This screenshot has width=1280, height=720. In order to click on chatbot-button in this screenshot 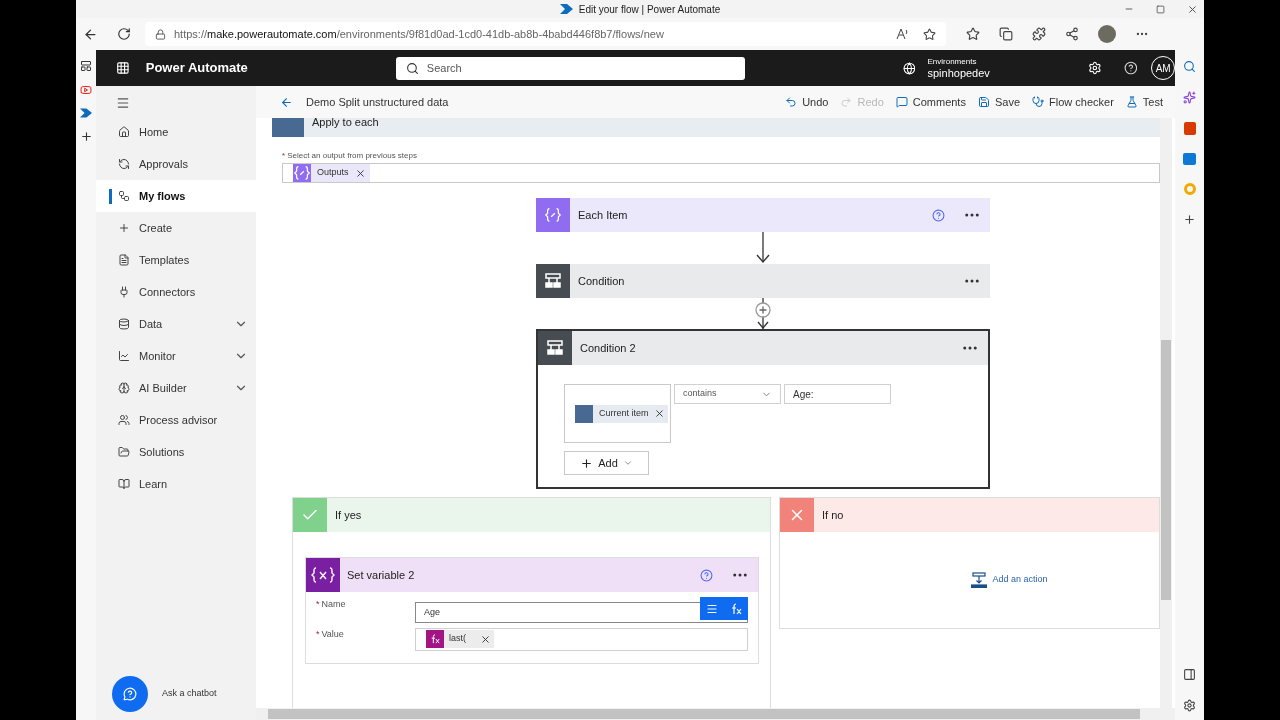, I will do `click(130, 694)`.